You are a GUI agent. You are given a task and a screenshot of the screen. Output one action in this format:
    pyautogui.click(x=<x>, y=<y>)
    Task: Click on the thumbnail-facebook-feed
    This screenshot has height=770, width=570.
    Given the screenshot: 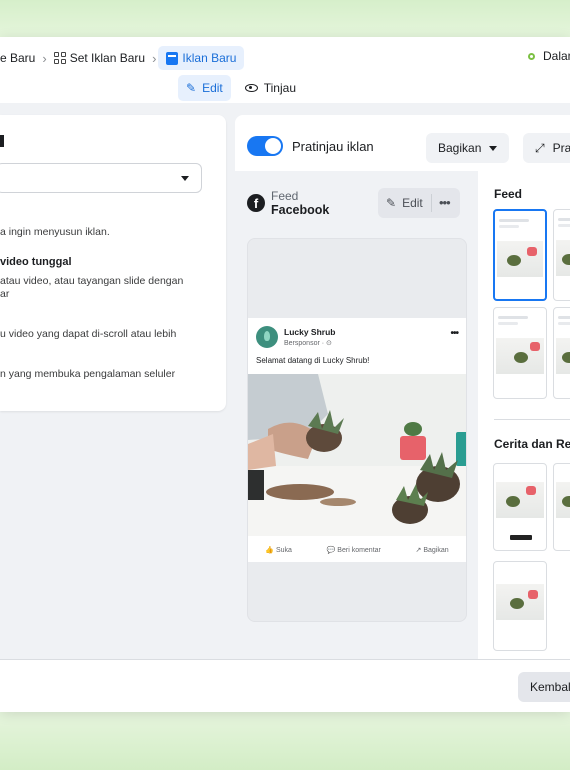 What is the action you would take?
    pyautogui.click(x=520, y=255)
    